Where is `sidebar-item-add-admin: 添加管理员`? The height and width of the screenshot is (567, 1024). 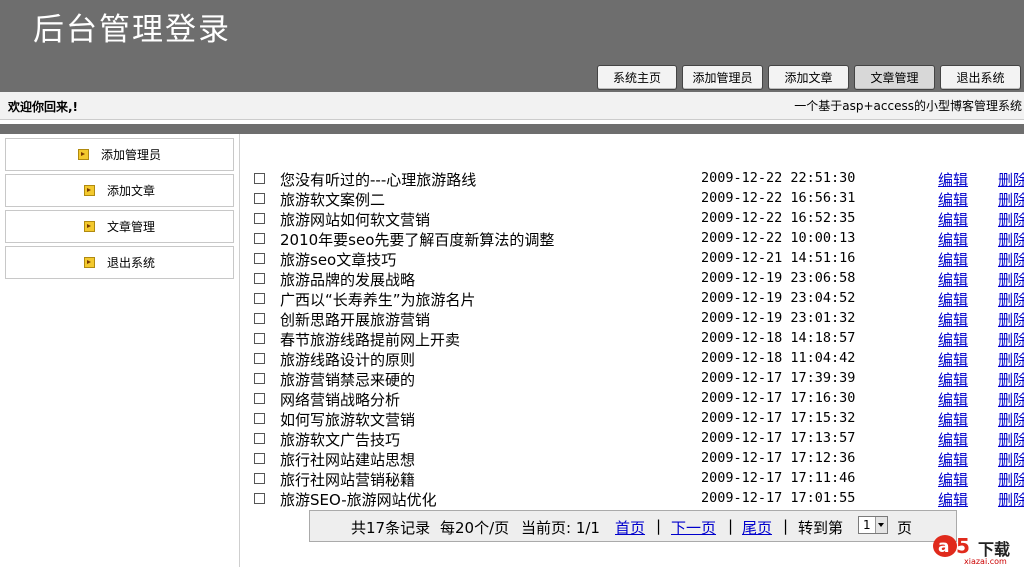
sidebar-item-add-admin: 添加管理员 is located at coordinates (119, 154).